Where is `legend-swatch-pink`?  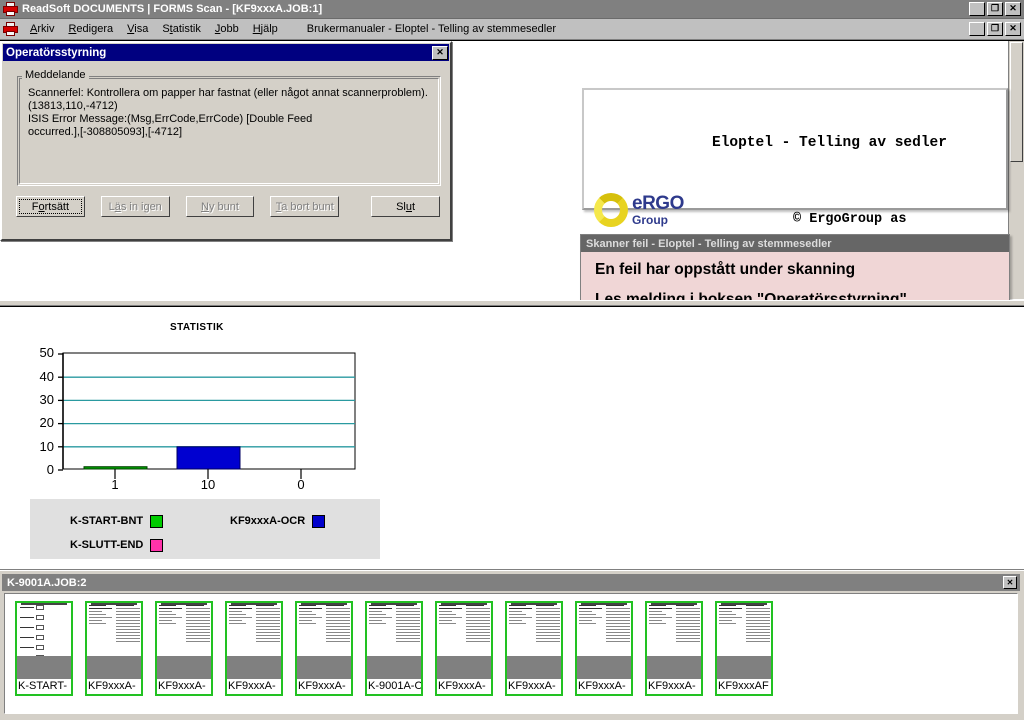 legend-swatch-pink is located at coordinates (157, 545).